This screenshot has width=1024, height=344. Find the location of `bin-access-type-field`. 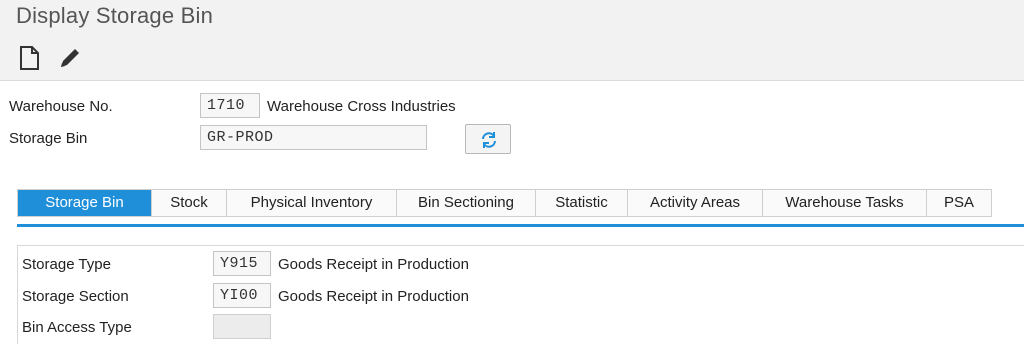

bin-access-type-field is located at coordinates (242, 326).